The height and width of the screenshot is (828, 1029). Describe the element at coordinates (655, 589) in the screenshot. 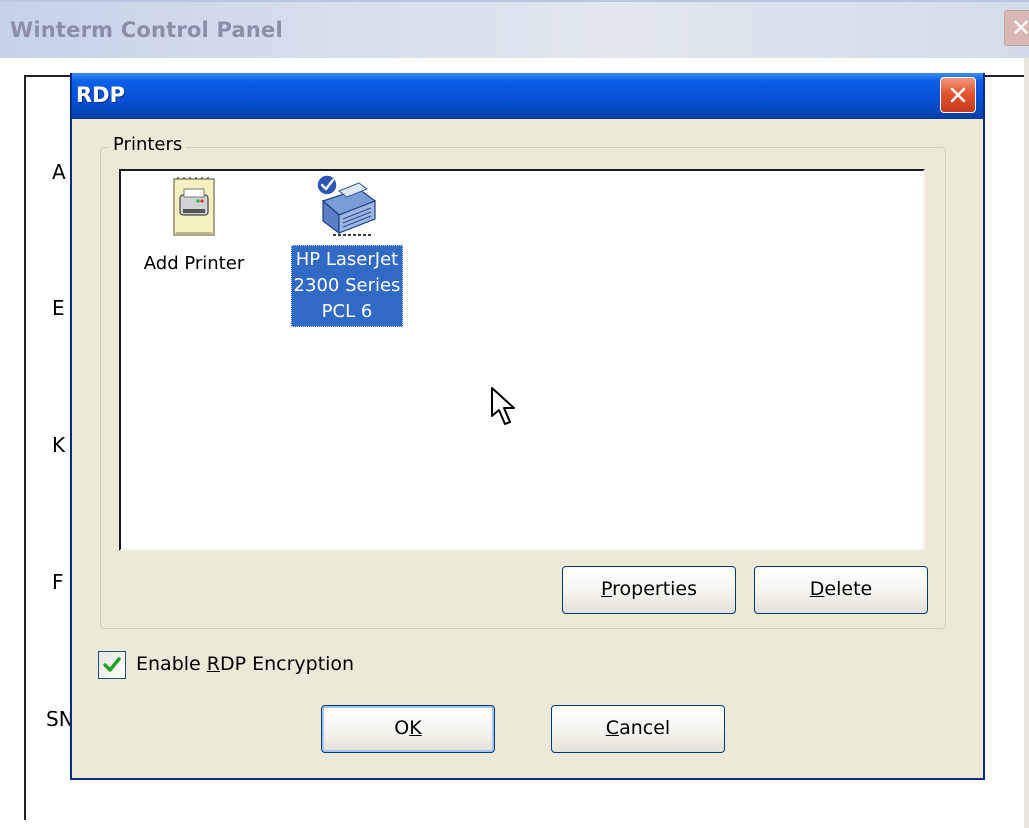

I see `properties-label: roperties` at that location.